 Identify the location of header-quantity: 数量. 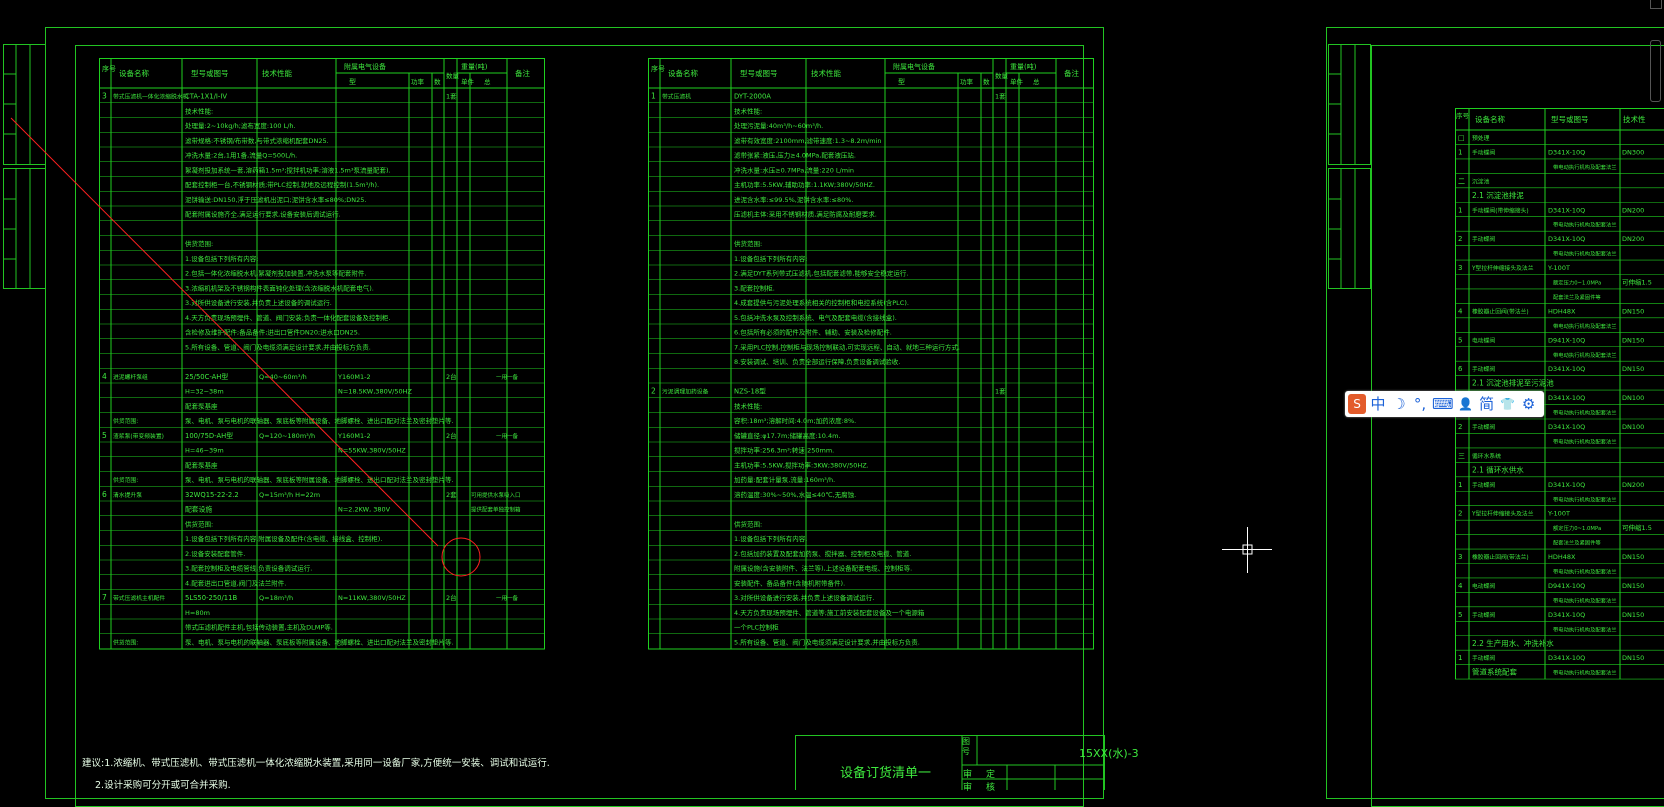
(1002, 75).